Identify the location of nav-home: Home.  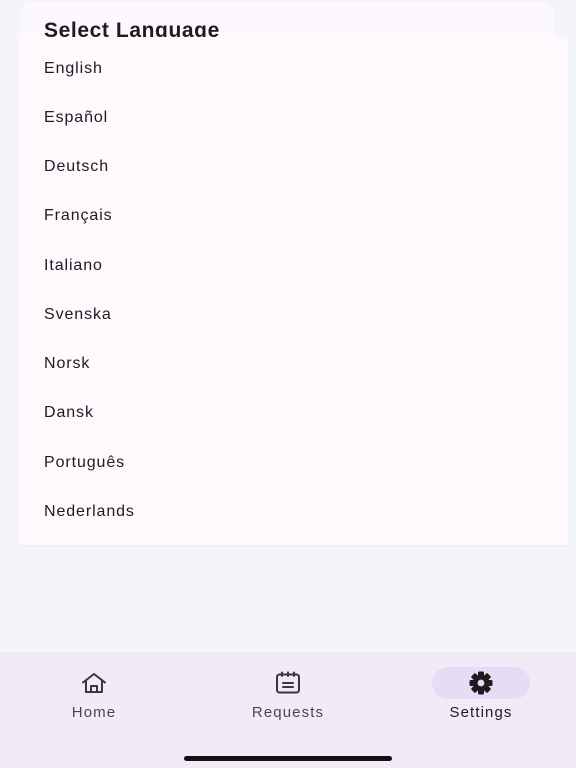
(94, 692).